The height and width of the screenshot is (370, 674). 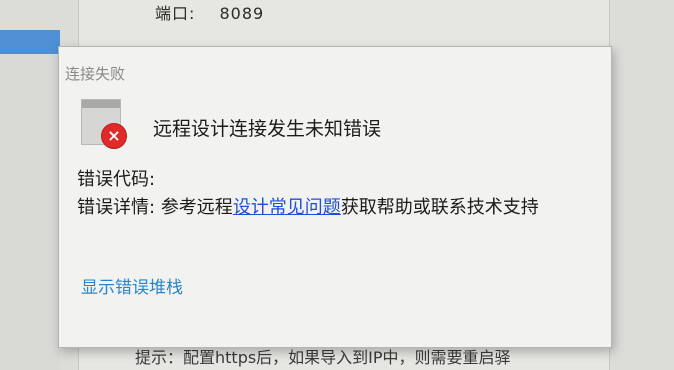 What do you see at coordinates (30, 42) in the screenshot?
I see `selected-nav-item` at bounding box center [30, 42].